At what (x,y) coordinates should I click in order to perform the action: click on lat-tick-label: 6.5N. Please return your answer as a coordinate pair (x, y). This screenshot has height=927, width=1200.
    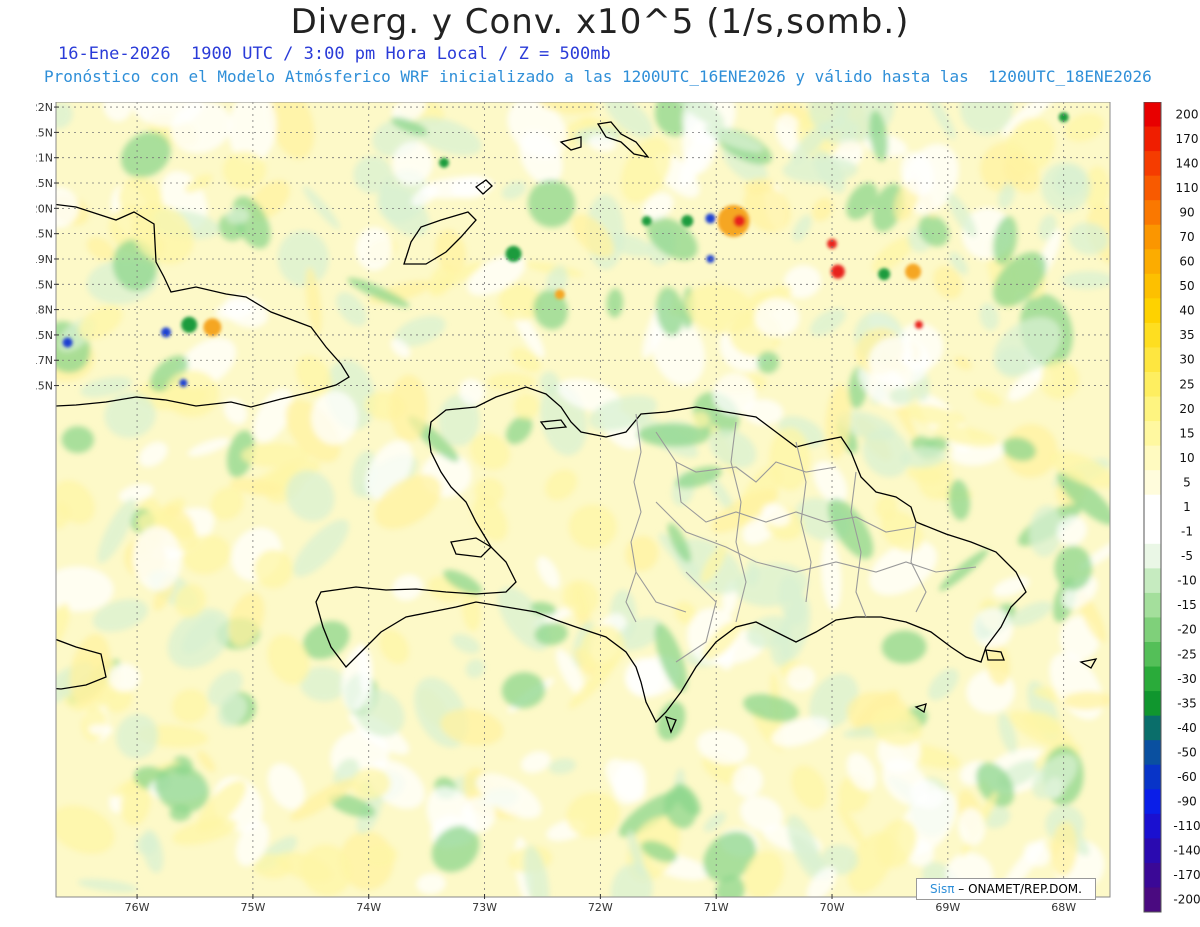
    Looking at the image, I should click on (44, 386).